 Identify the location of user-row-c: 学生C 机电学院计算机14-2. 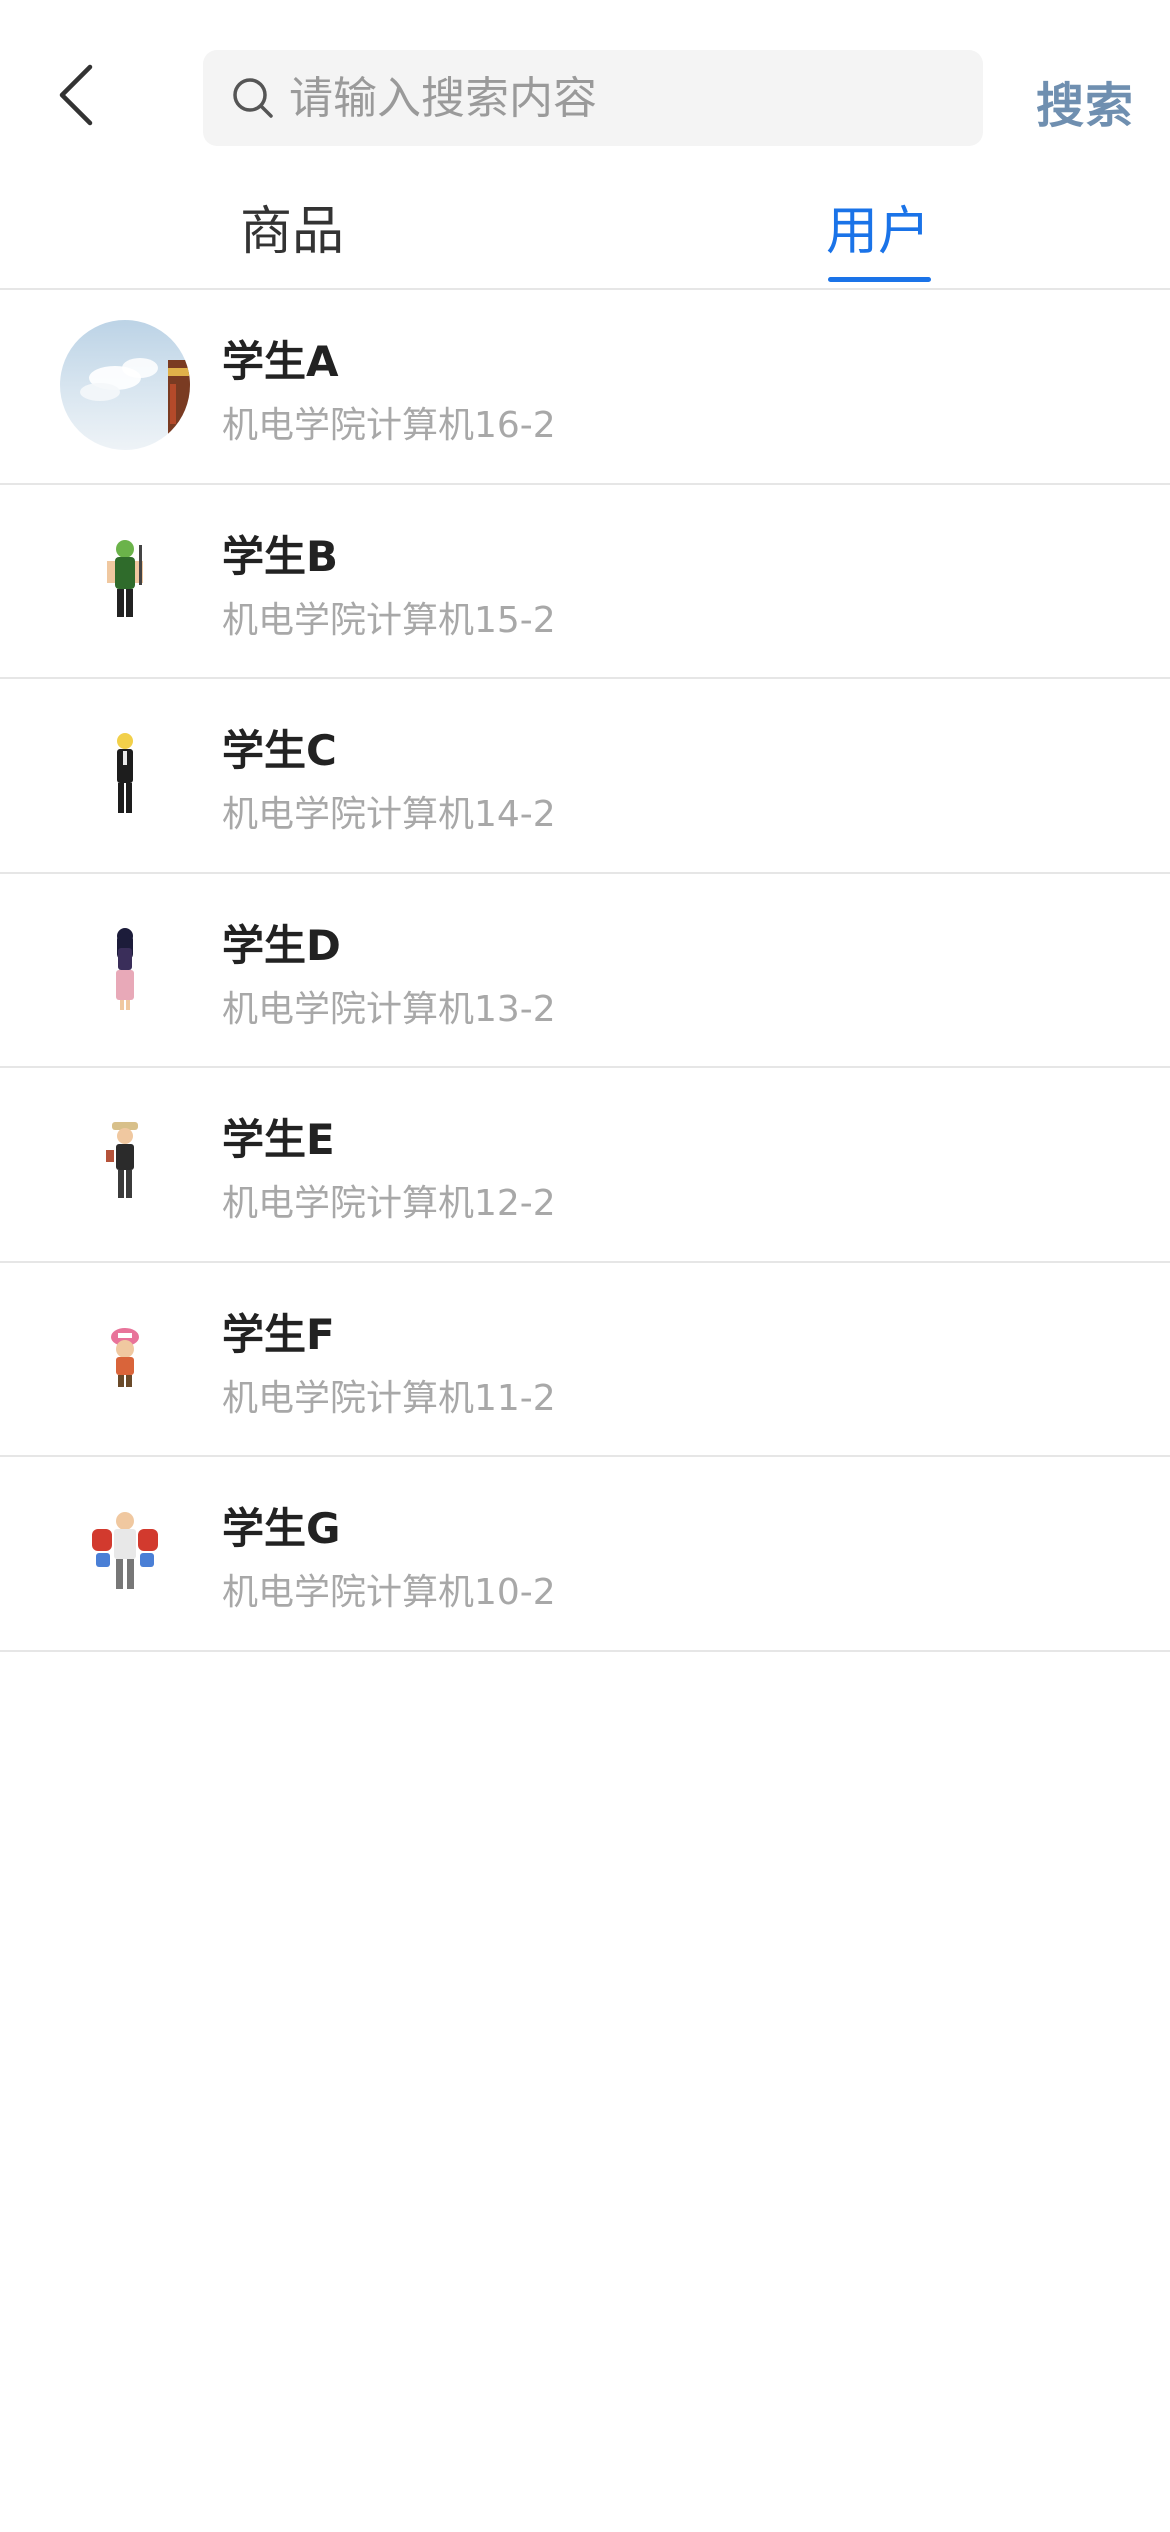
(585, 776).